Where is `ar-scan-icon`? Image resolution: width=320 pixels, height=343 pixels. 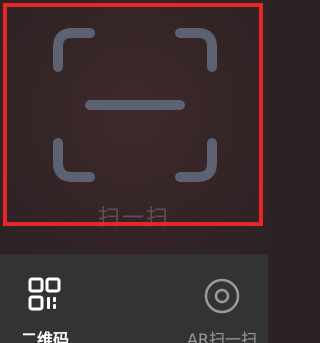 ar-scan-icon is located at coordinates (222, 296).